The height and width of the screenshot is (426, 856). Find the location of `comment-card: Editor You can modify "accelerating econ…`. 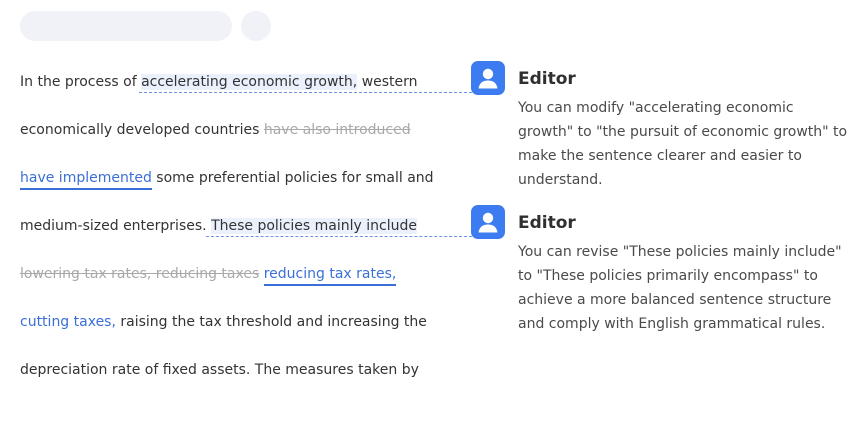

comment-card: Editor You can modify "accelerating econ… is located at coordinates (683, 129).